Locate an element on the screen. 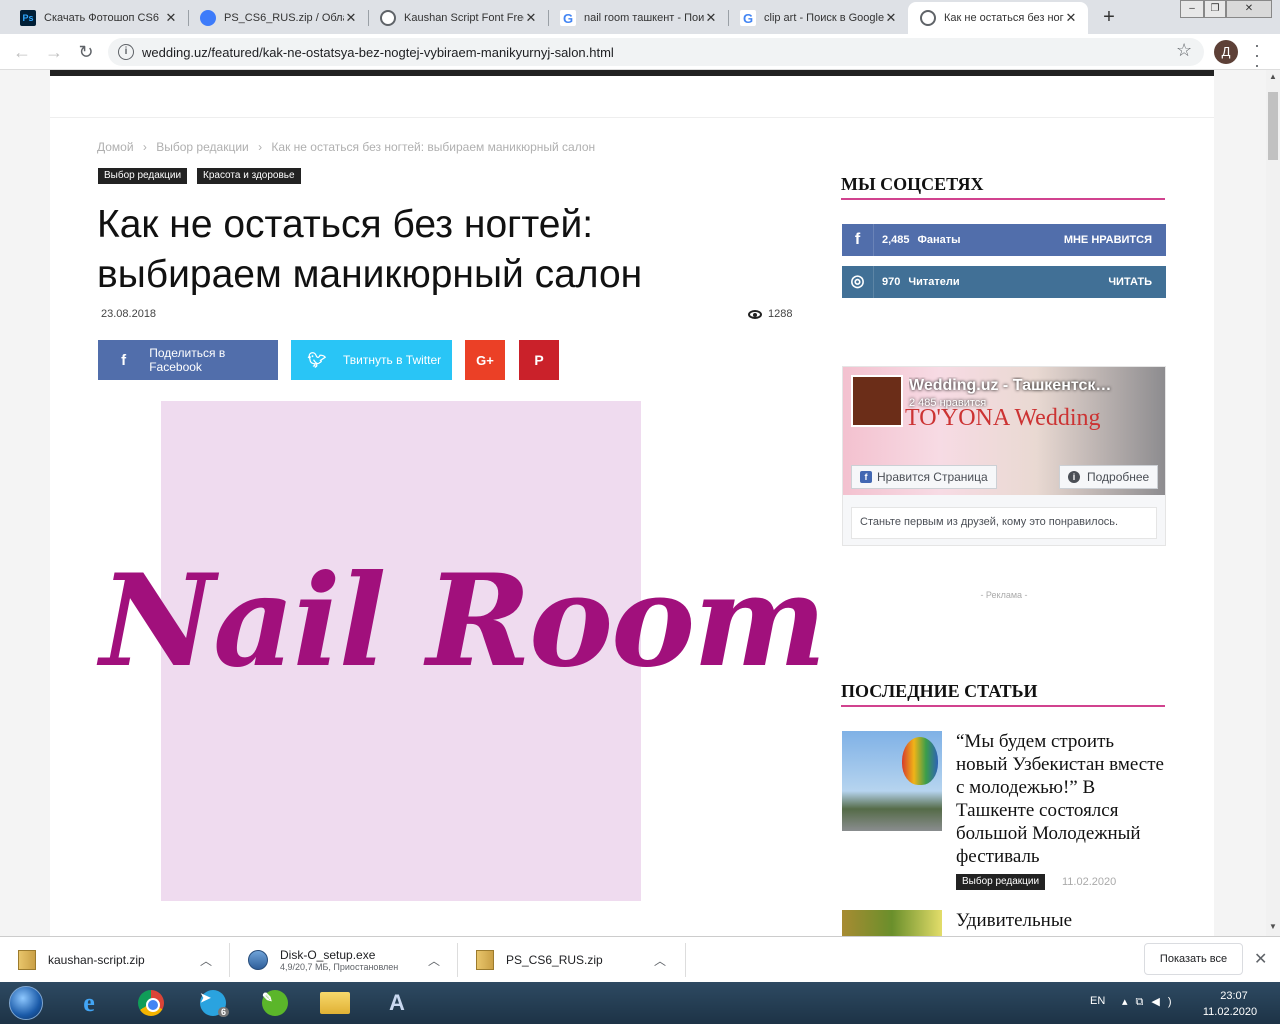  reload-button: ↻ is located at coordinates (86, 52).